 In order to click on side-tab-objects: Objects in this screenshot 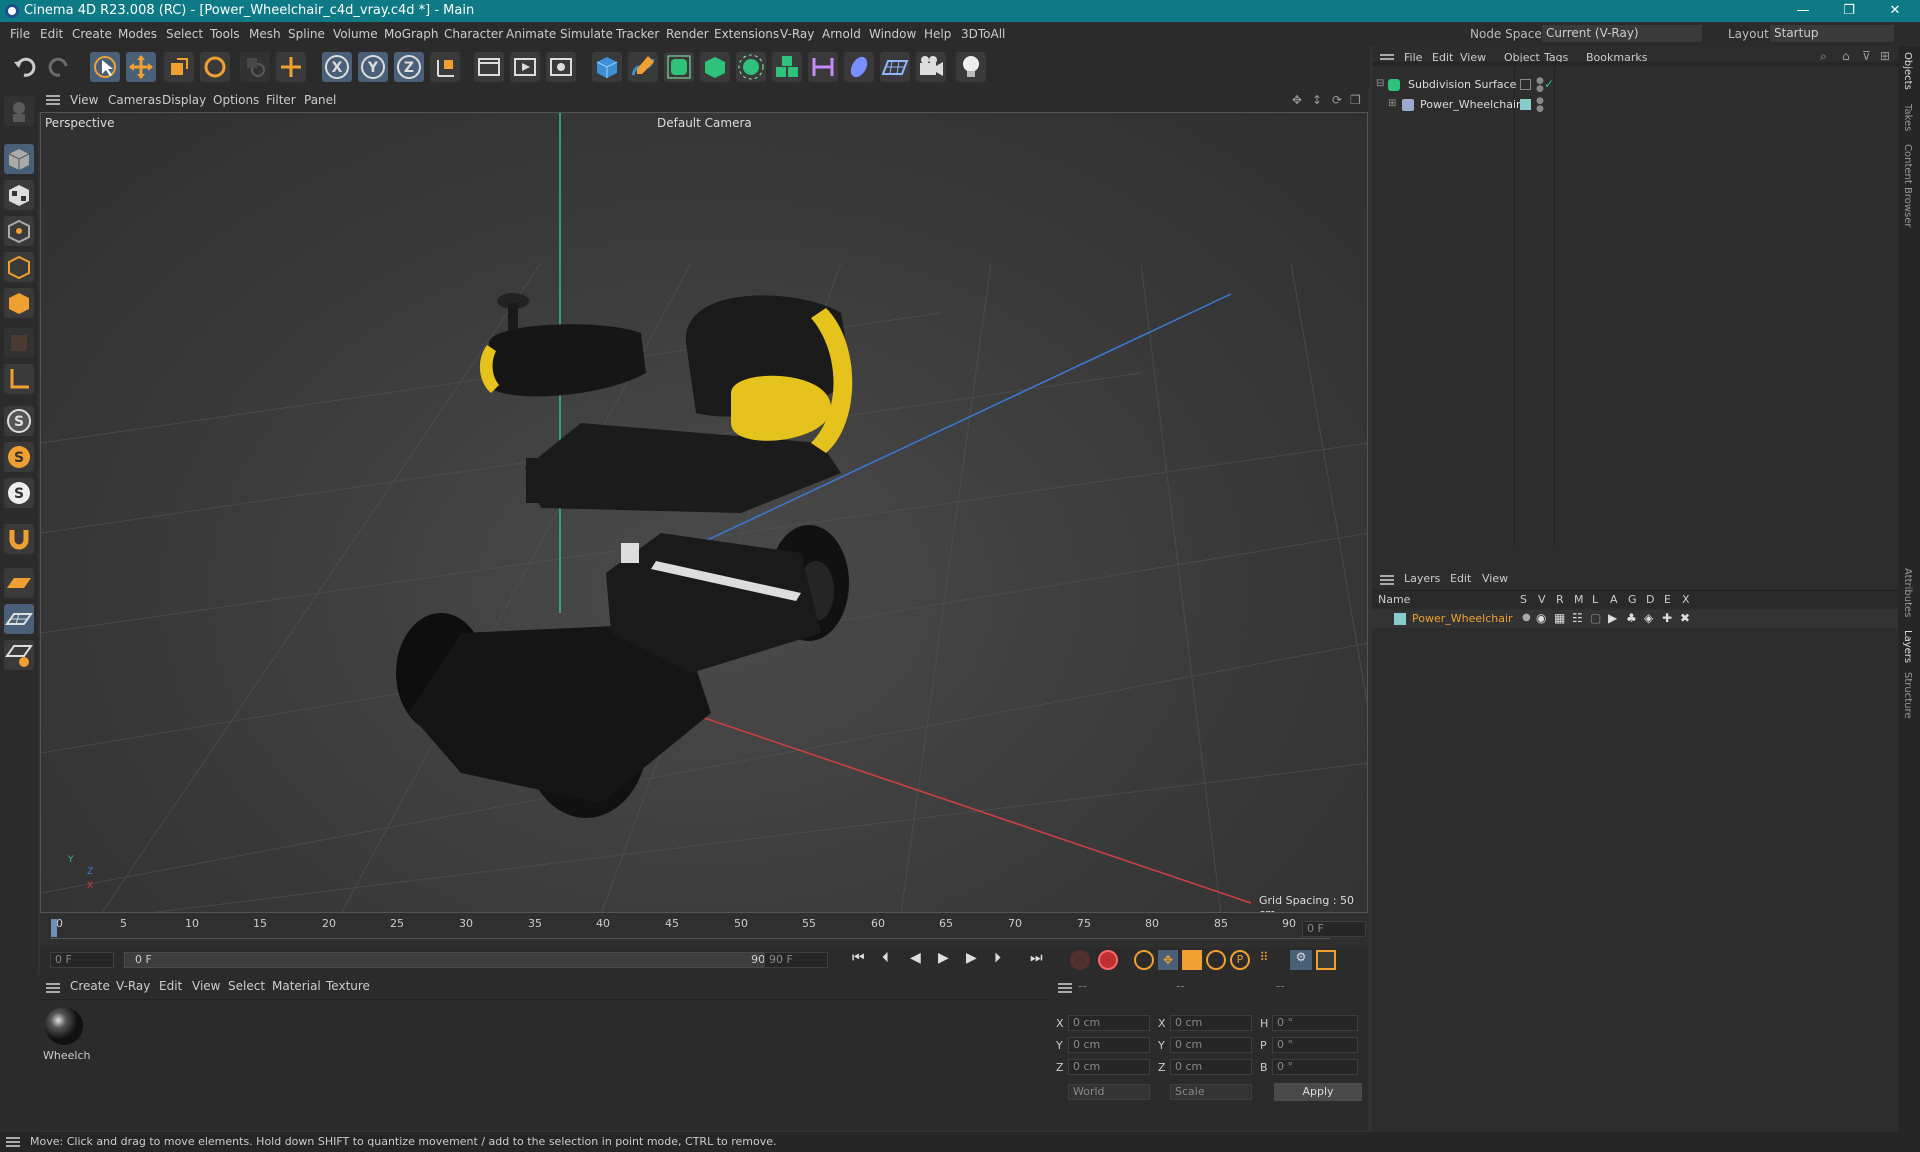, I will do `click(1907, 71)`.